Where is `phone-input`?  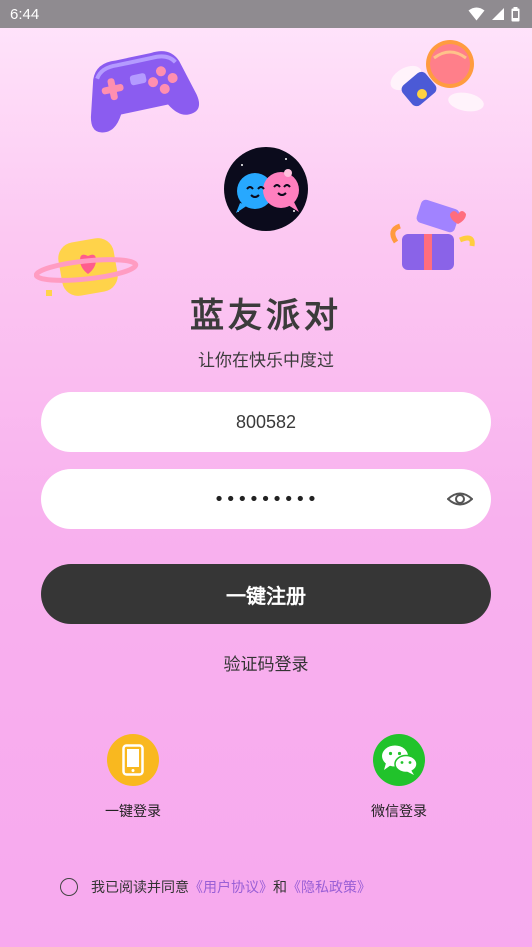
phone-input is located at coordinates (266, 422).